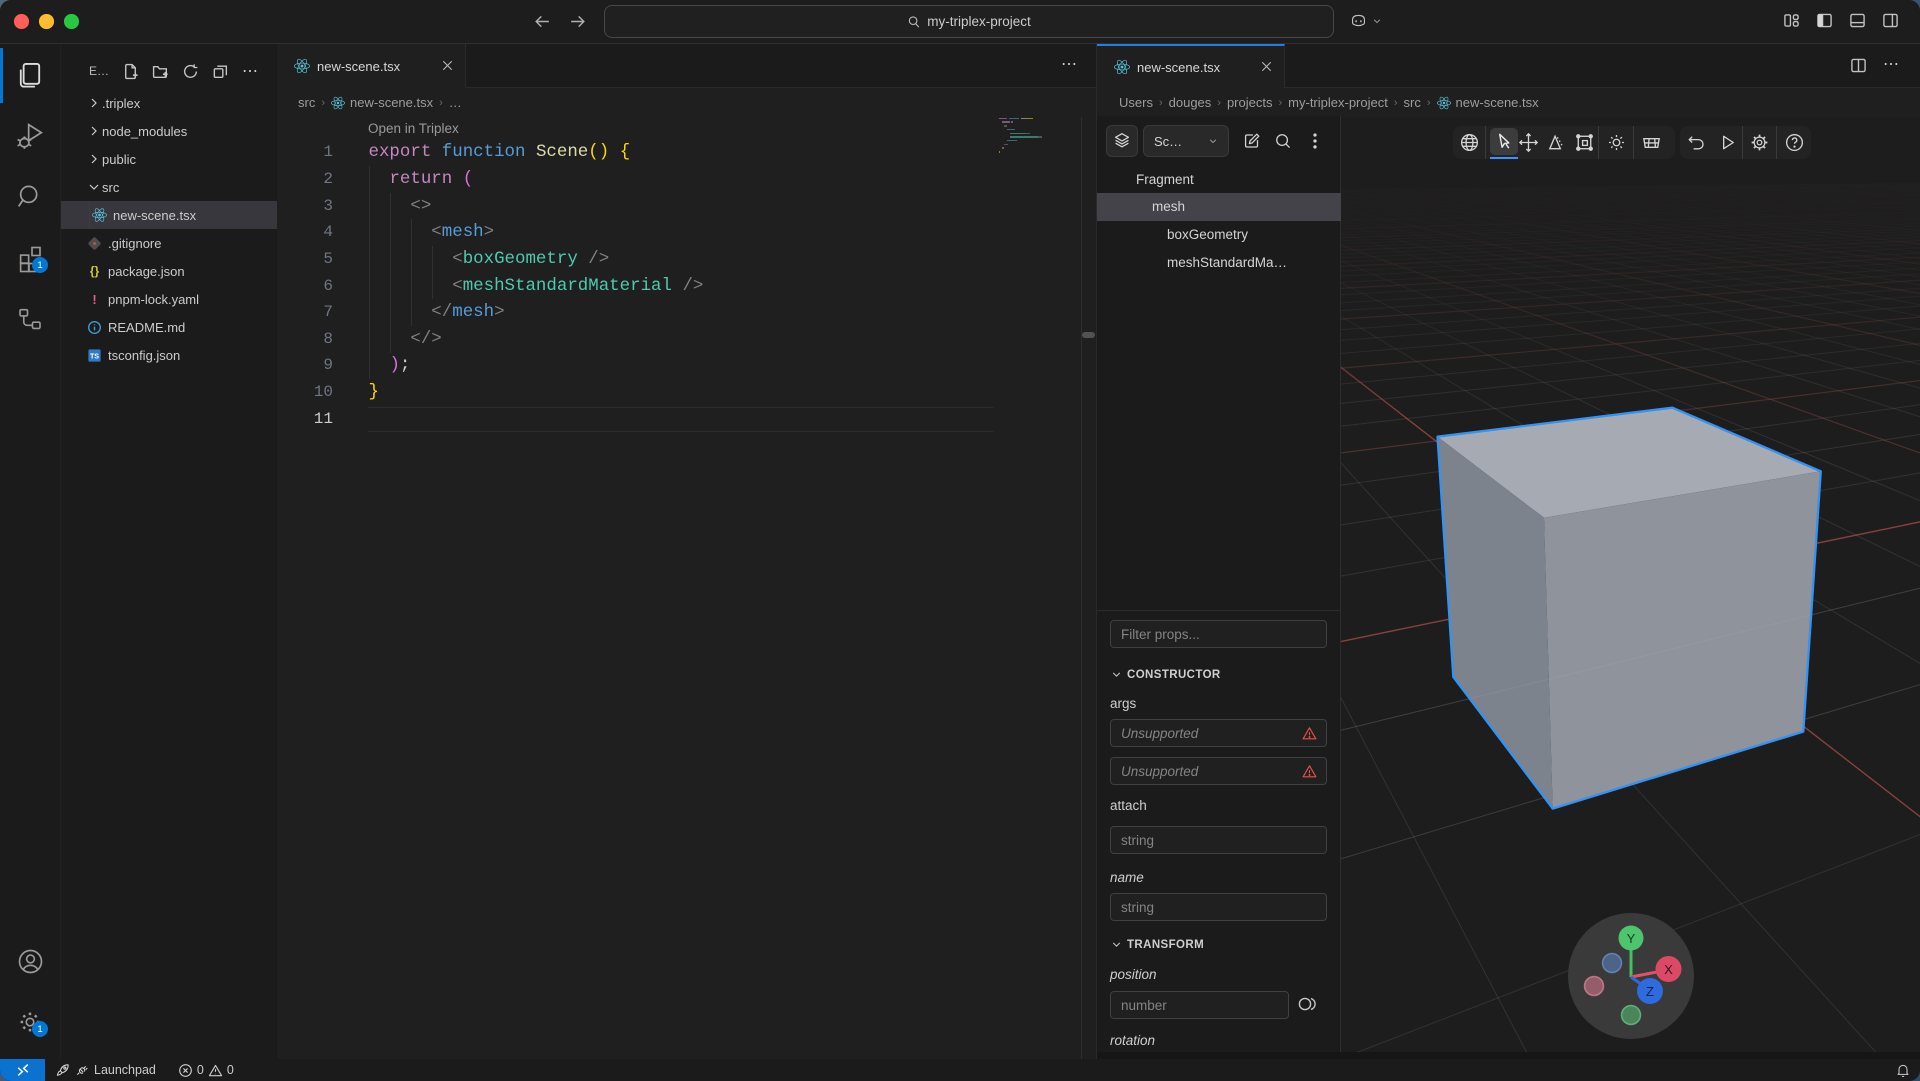  Describe the element at coordinates (1650, 991) in the screenshot. I see `svg-text: Z` at that location.